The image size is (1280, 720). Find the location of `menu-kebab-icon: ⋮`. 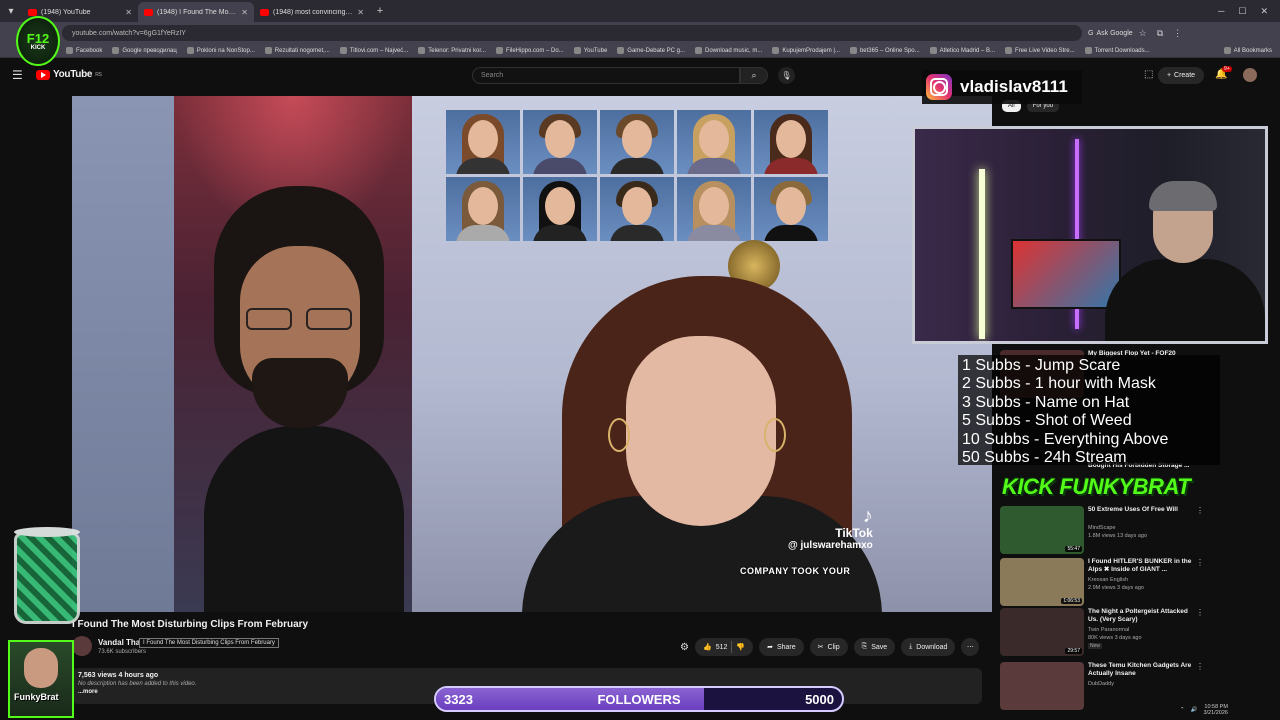

menu-kebab-icon: ⋮ is located at coordinates (1177, 33).